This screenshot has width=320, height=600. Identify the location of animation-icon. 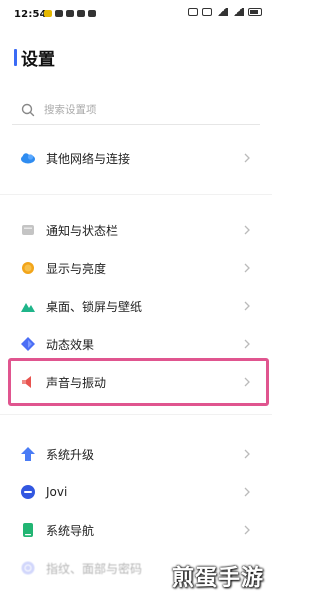
(28, 344).